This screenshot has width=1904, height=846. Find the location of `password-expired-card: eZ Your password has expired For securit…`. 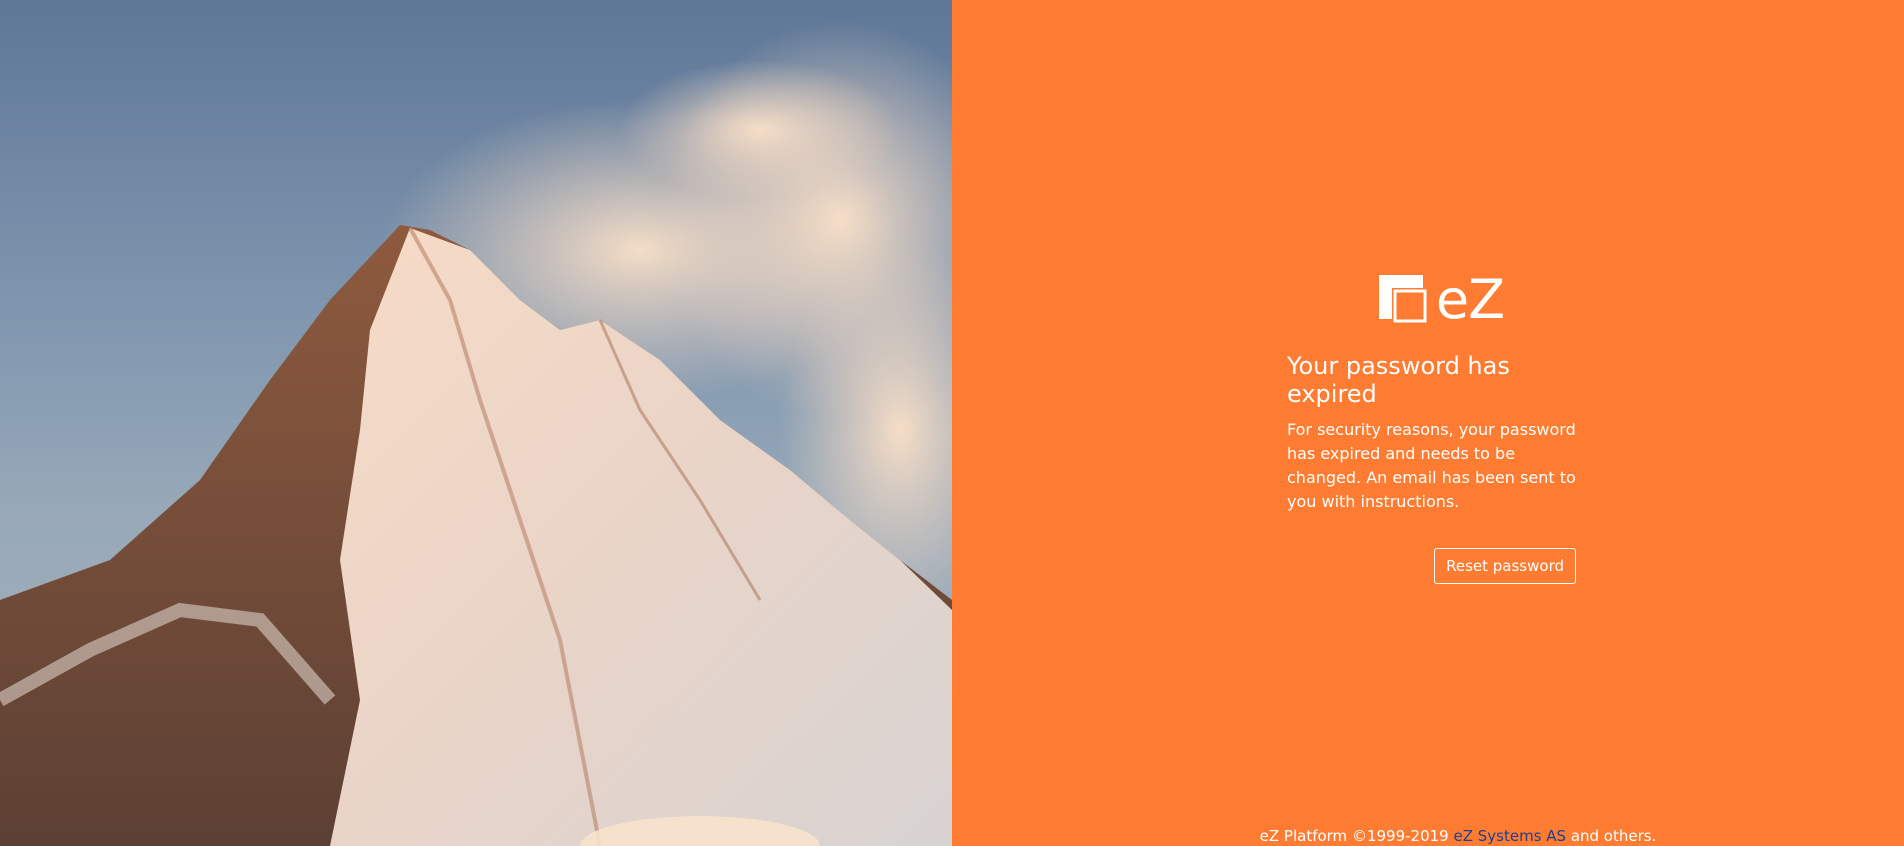

password-expired-card: eZ Your password has expired For securit… is located at coordinates (1432, 428).